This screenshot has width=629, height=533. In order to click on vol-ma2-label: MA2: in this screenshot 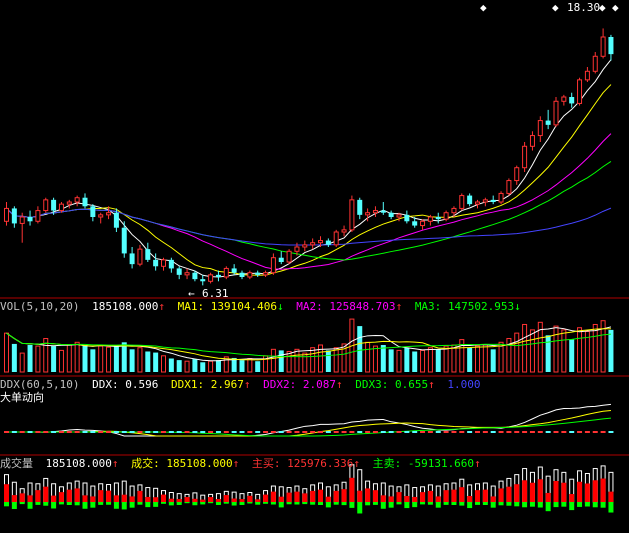, I will do `click(309, 306)`.